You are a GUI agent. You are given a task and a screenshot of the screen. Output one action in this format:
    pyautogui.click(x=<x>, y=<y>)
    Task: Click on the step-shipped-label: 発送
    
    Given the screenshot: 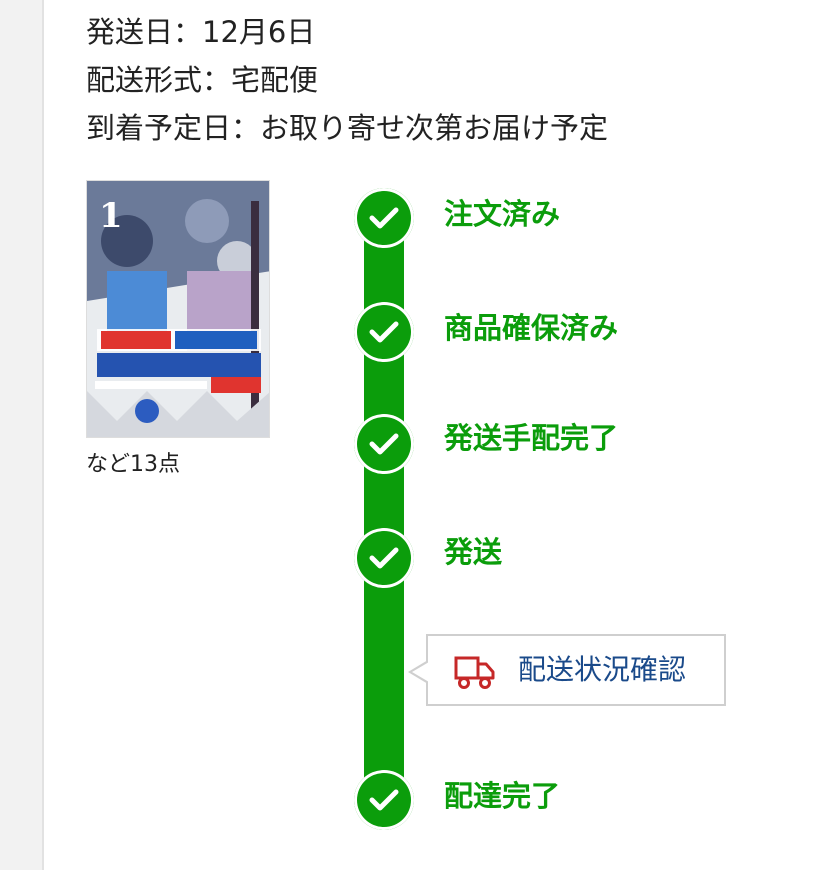 What is the action you would take?
    pyautogui.click(x=473, y=552)
    